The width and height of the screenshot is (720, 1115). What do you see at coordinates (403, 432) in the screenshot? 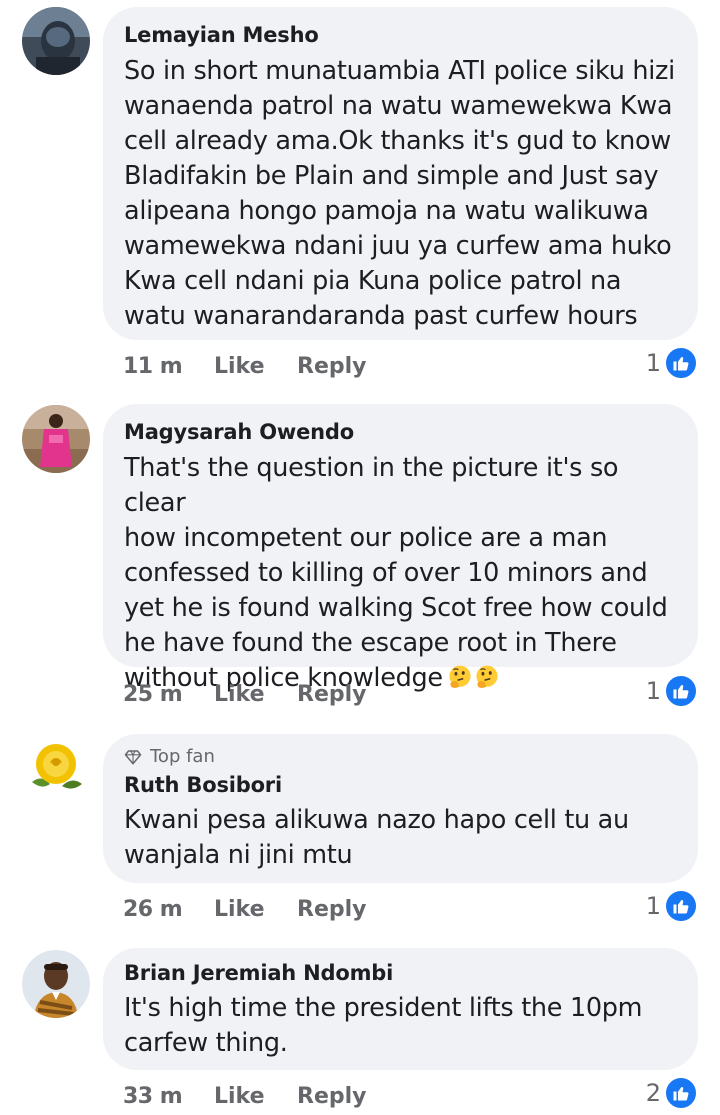
I see `comment-author: Magysarah Owendo` at bounding box center [403, 432].